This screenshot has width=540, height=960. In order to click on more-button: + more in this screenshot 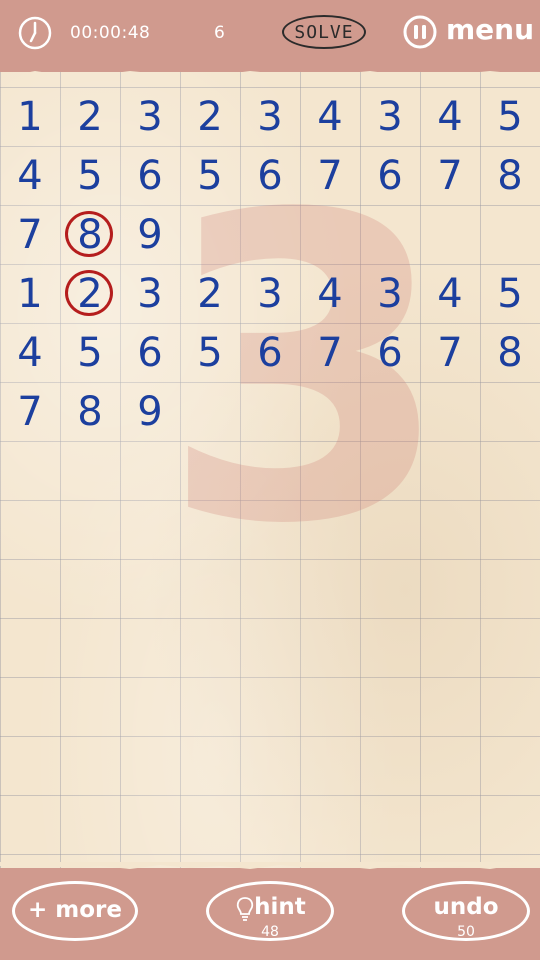, I will do `click(75, 911)`.